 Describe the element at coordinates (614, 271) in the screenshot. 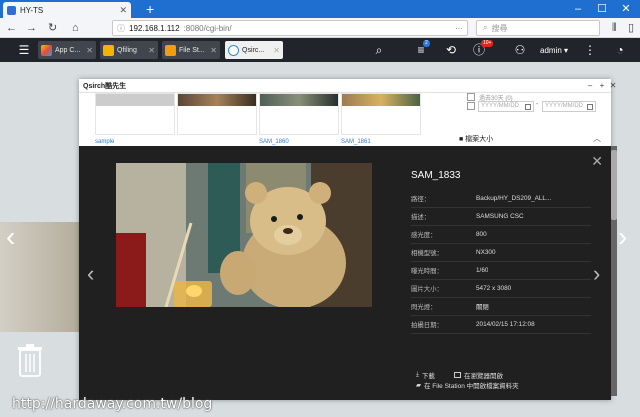

I see `viewer-scrollbar` at that location.